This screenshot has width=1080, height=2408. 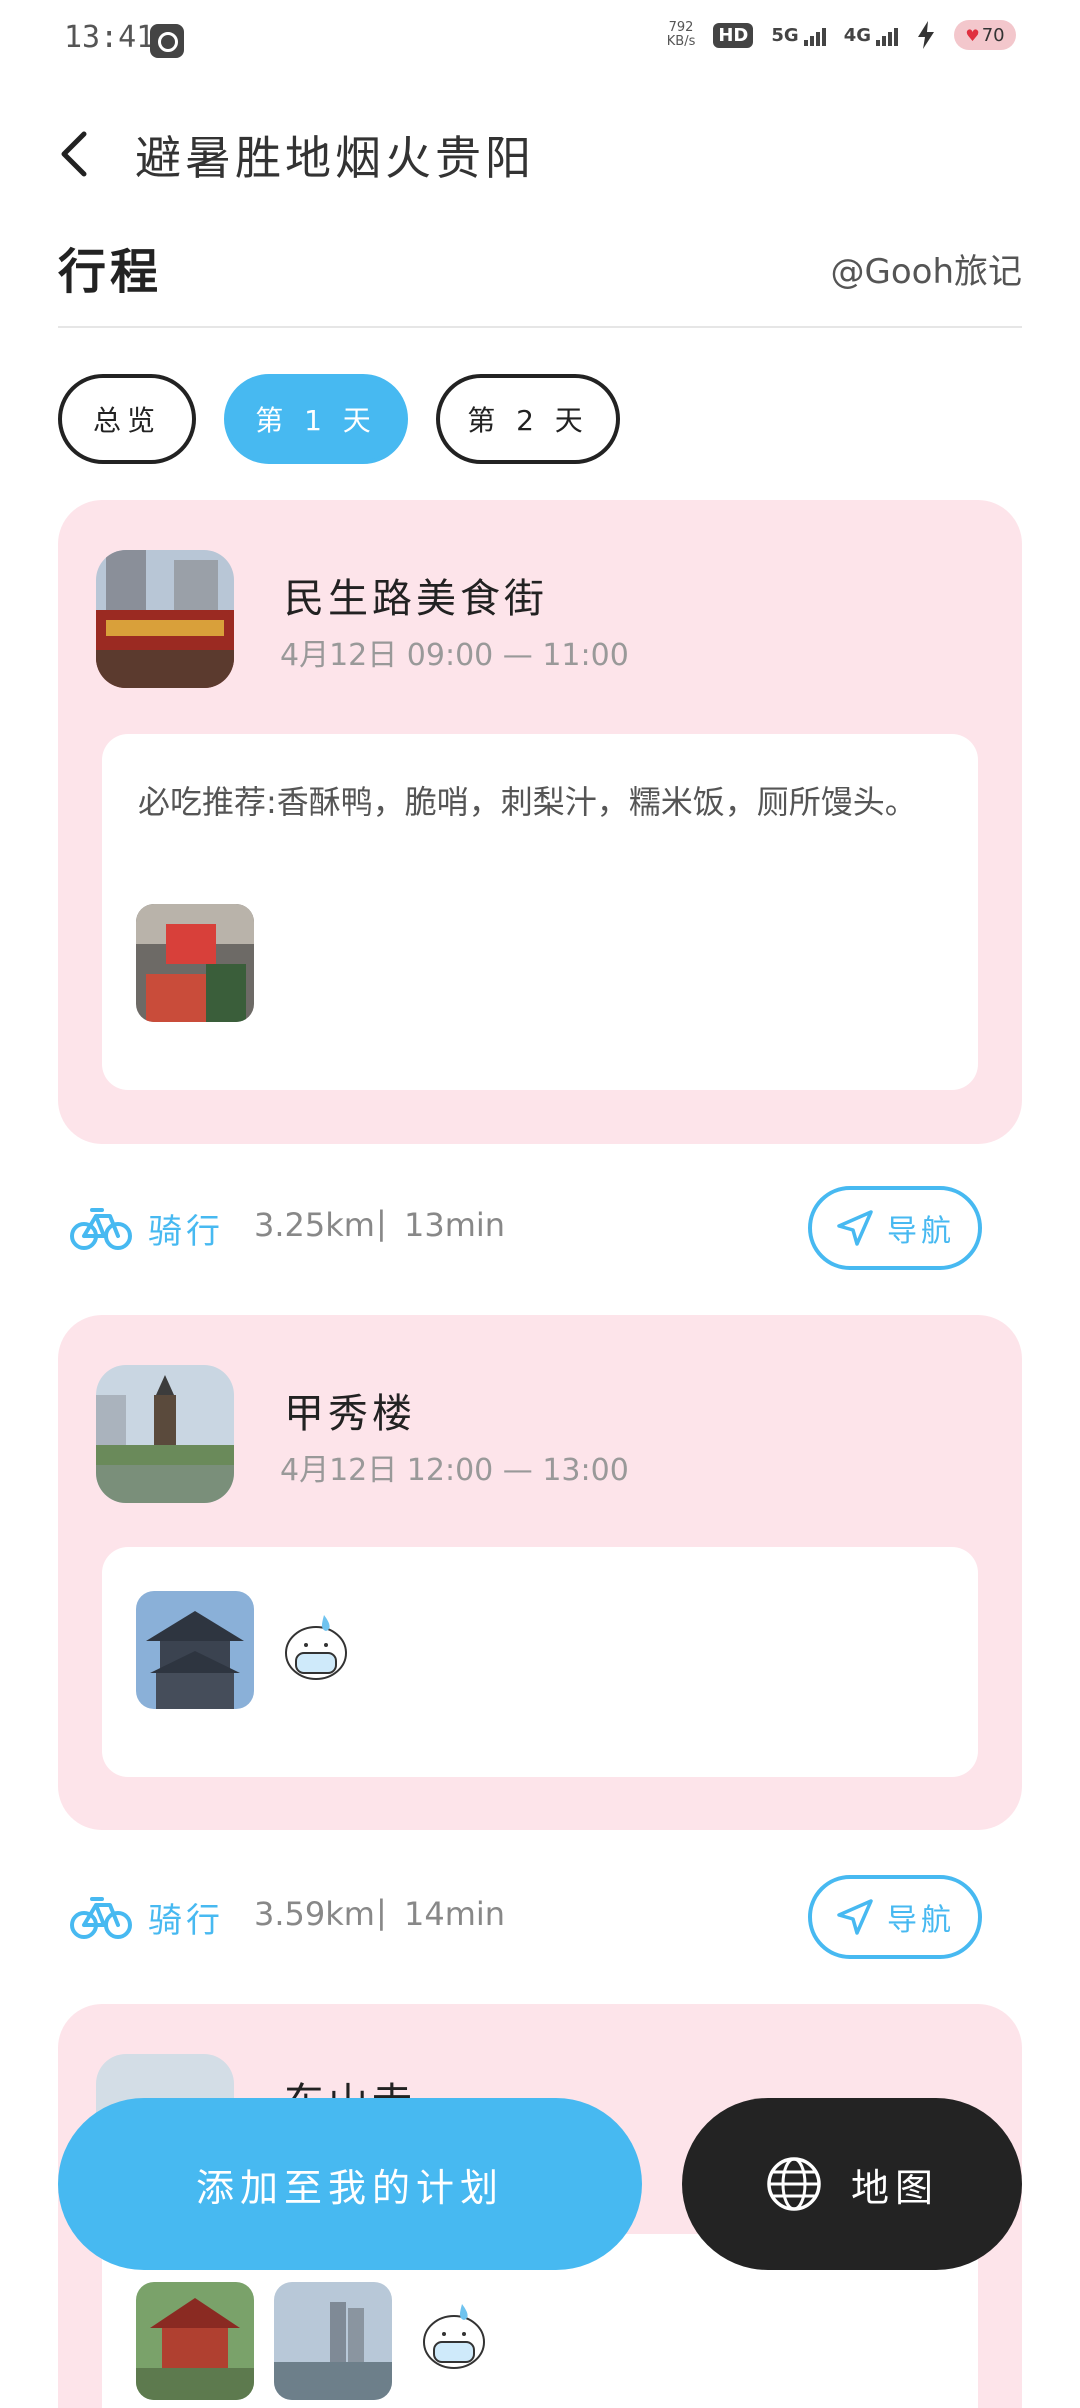 What do you see at coordinates (857, 35) in the screenshot?
I see `signal-4g-label: 4G` at bounding box center [857, 35].